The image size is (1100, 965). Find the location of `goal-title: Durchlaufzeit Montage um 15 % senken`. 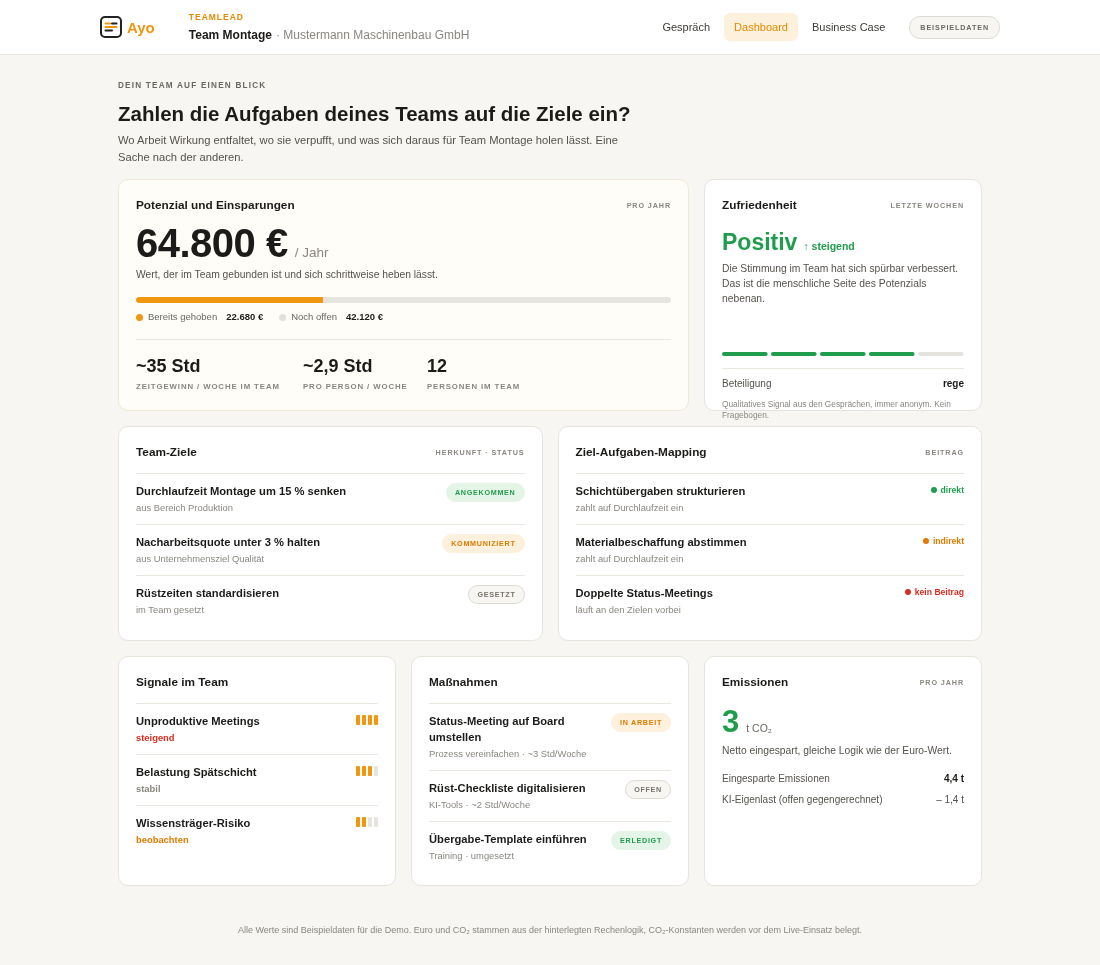

goal-title: Durchlaufzeit Montage um 15 % senken is located at coordinates (241, 491).